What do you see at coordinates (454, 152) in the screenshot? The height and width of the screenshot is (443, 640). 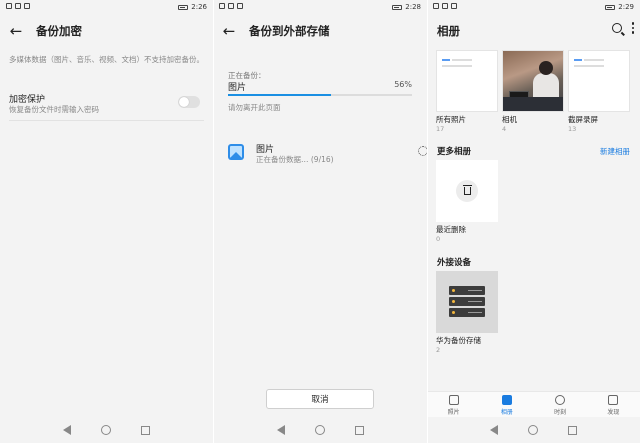 I see `more-albums-heading: 更多相册` at bounding box center [454, 152].